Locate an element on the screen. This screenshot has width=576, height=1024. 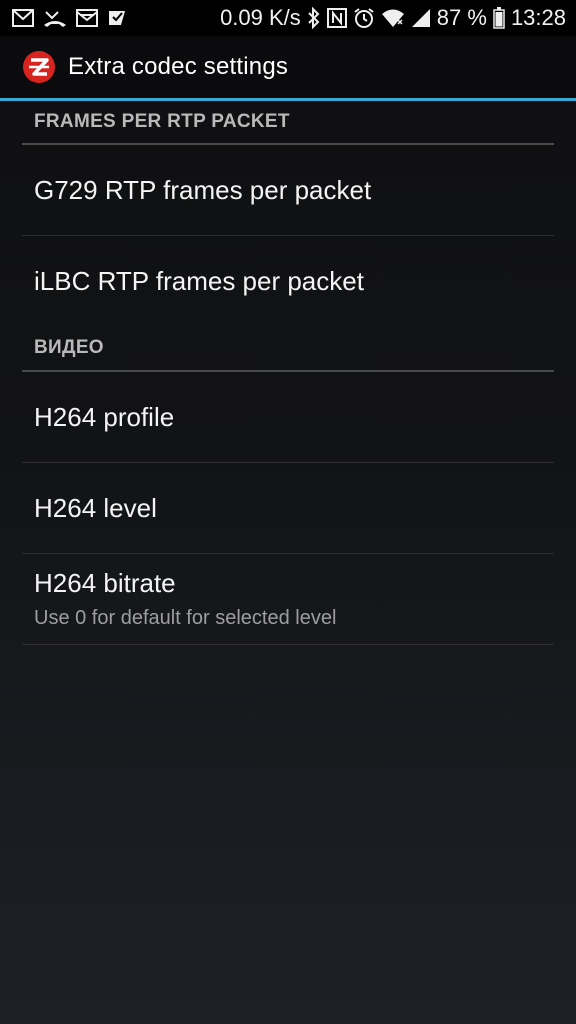
zoiper-logo-icon is located at coordinates (39, 67).